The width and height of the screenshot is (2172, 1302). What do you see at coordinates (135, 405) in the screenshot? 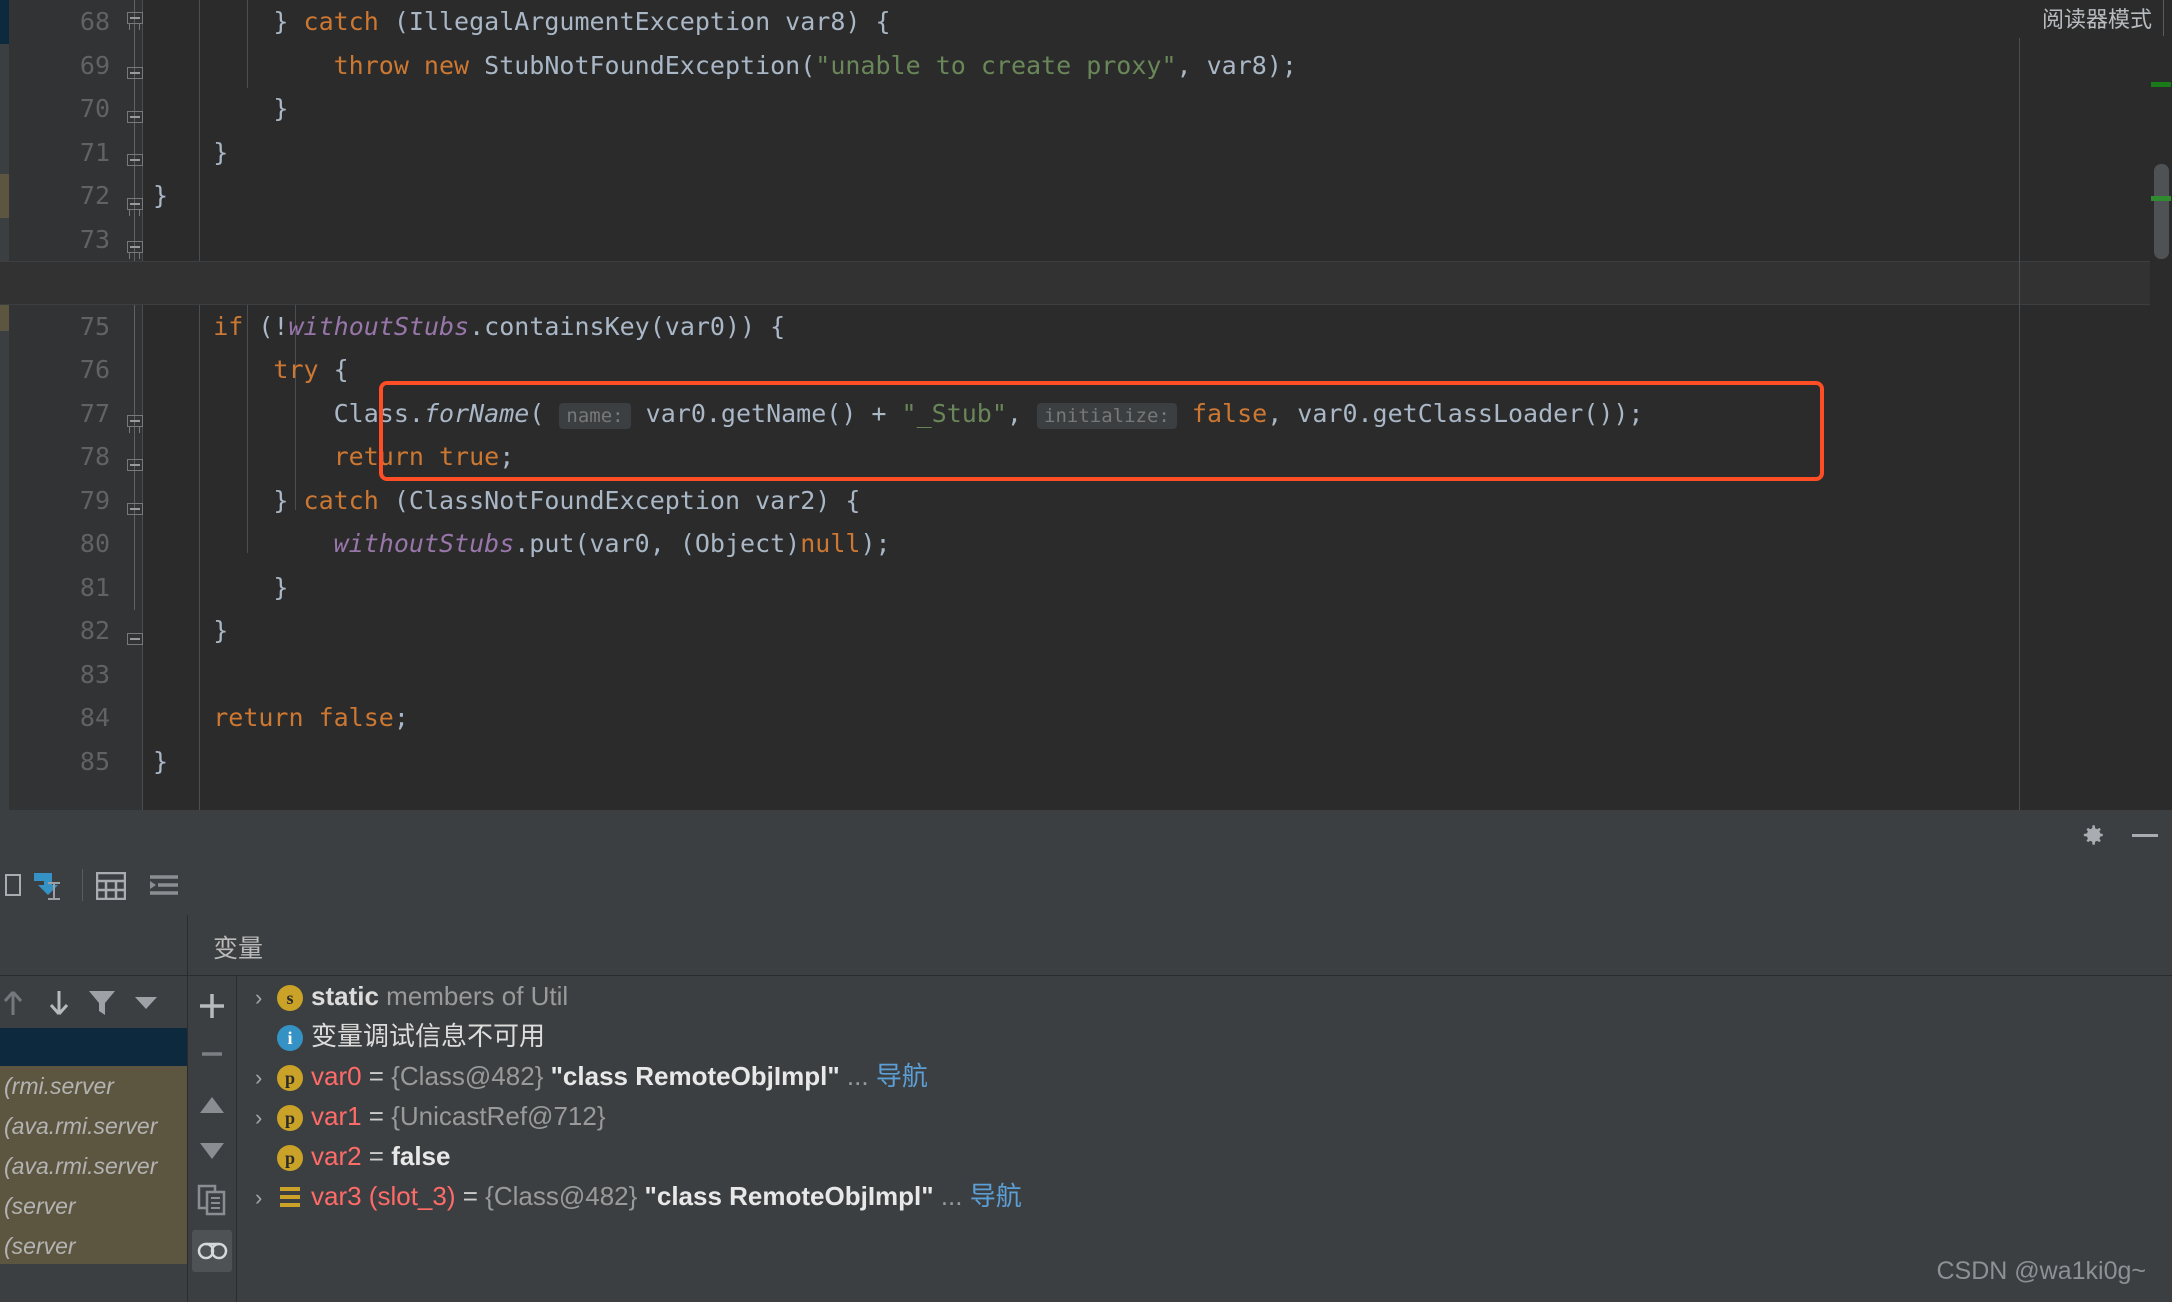
I see `code-folding-column` at bounding box center [135, 405].